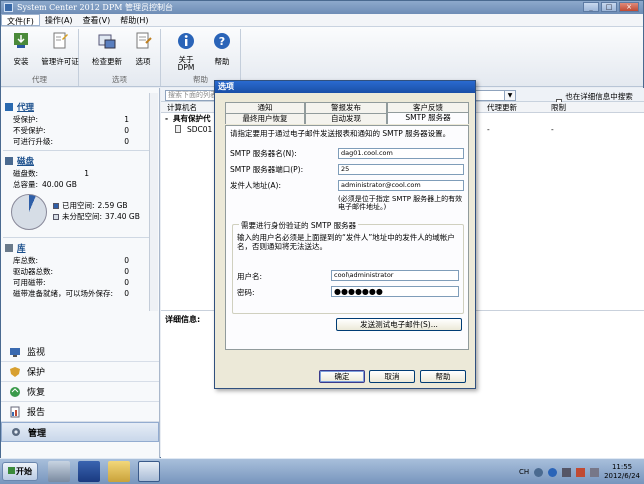 The width and height of the screenshot is (644, 484). What do you see at coordinates (60, 40) in the screenshot?
I see `license-icon` at bounding box center [60, 40].